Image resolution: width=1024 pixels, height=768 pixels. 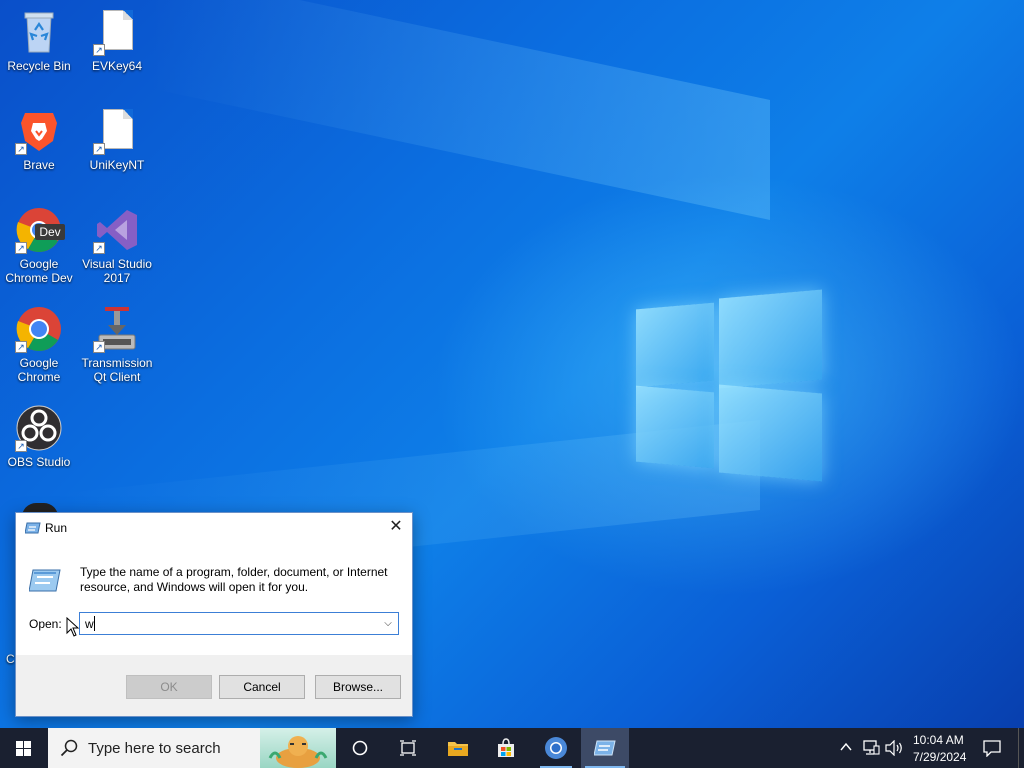 I want to click on desktop-icon-label: Transmission Qt Client, so click(x=117, y=370).